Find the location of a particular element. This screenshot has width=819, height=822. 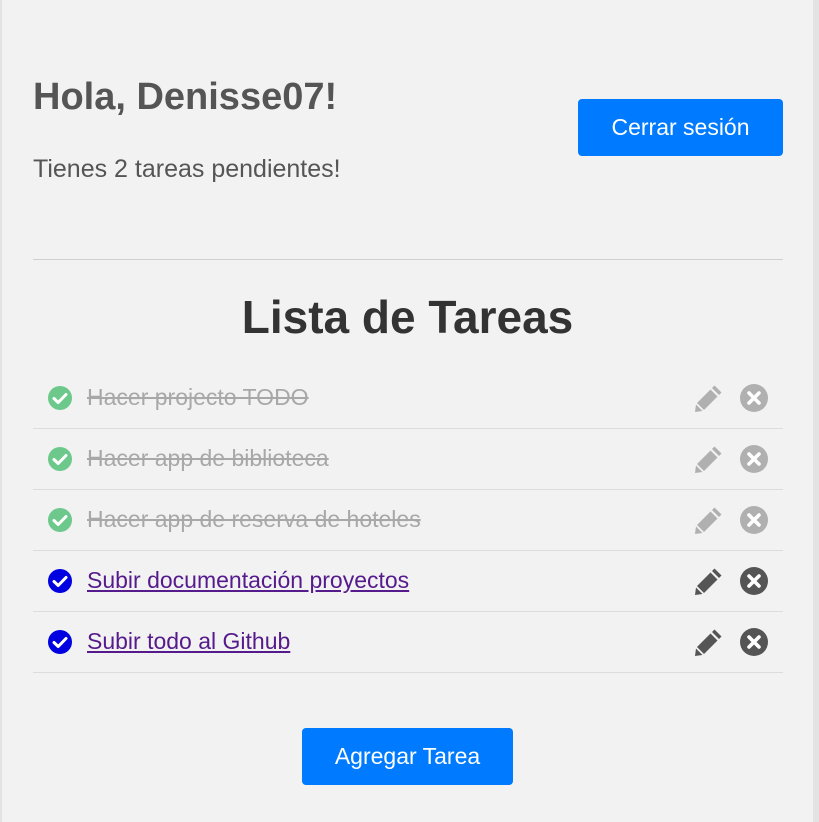

add-task-button: Agregar Tarea is located at coordinates (407, 756).